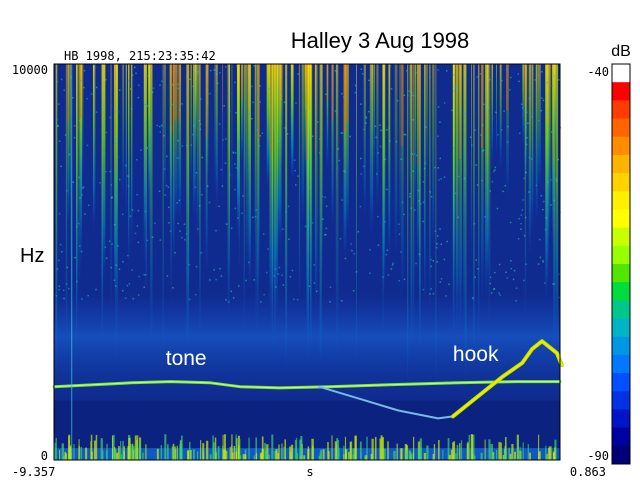 Image resolution: width=640 pixels, height=480 pixels. What do you see at coordinates (380, 40) in the screenshot?
I see `chart-title: Halley 3 Aug 1998` at bounding box center [380, 40].